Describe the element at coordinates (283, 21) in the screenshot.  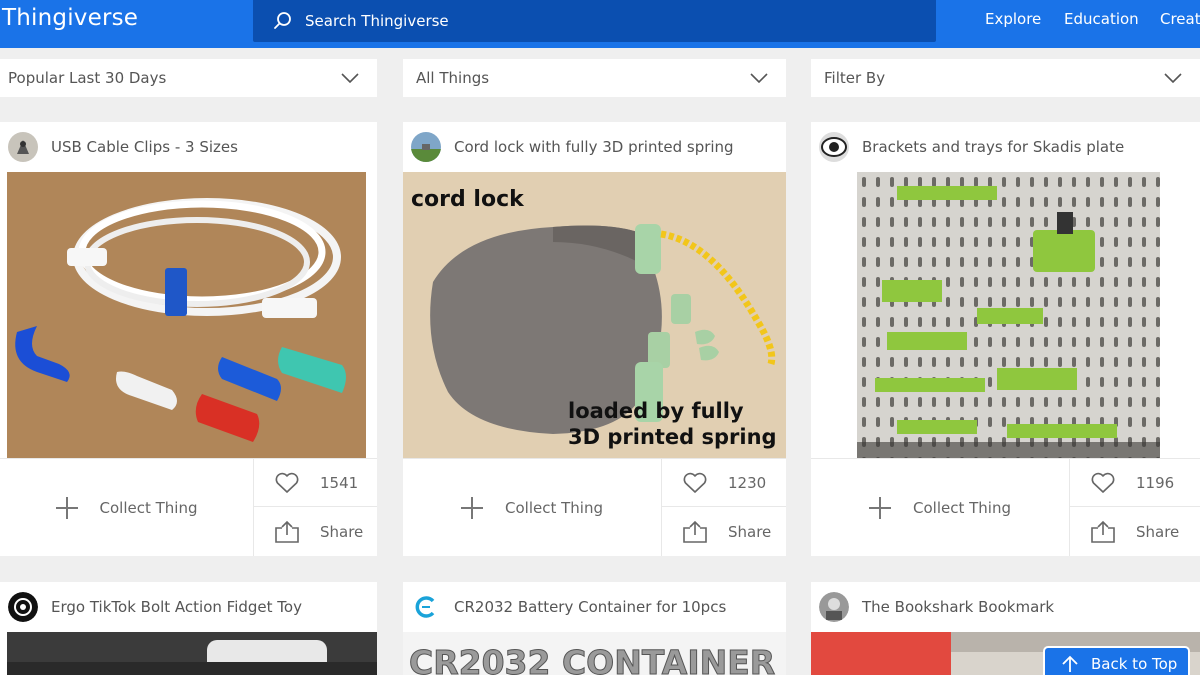
I see `search-icon` at that location.